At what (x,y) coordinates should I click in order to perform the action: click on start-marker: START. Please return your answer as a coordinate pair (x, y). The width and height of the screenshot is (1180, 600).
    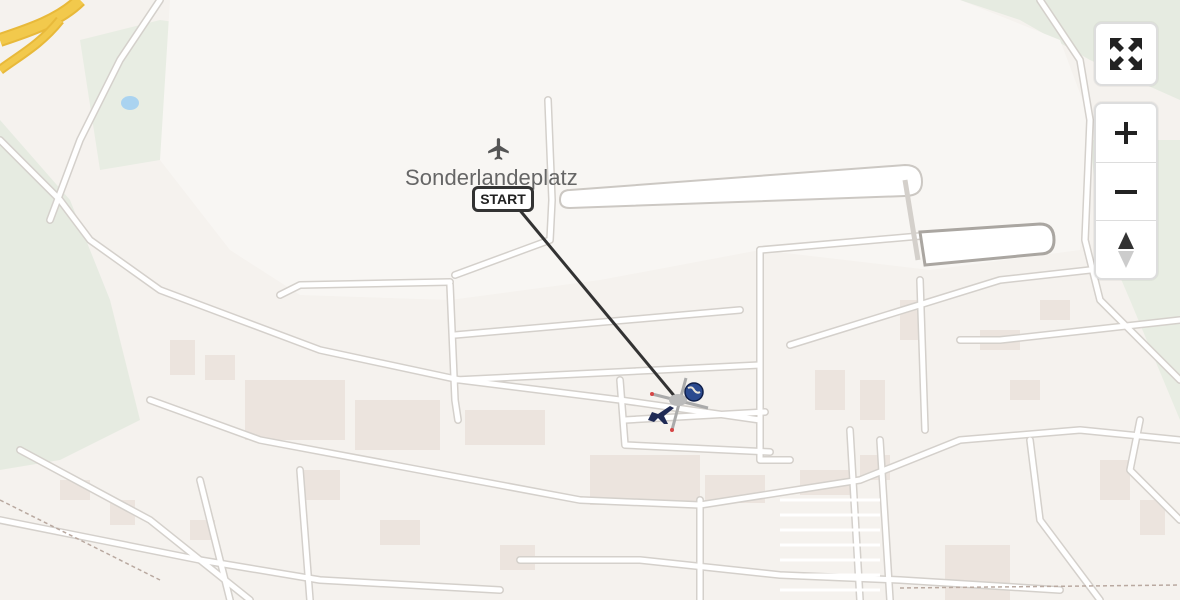
    Looking at the image, I should click on (503, 199).